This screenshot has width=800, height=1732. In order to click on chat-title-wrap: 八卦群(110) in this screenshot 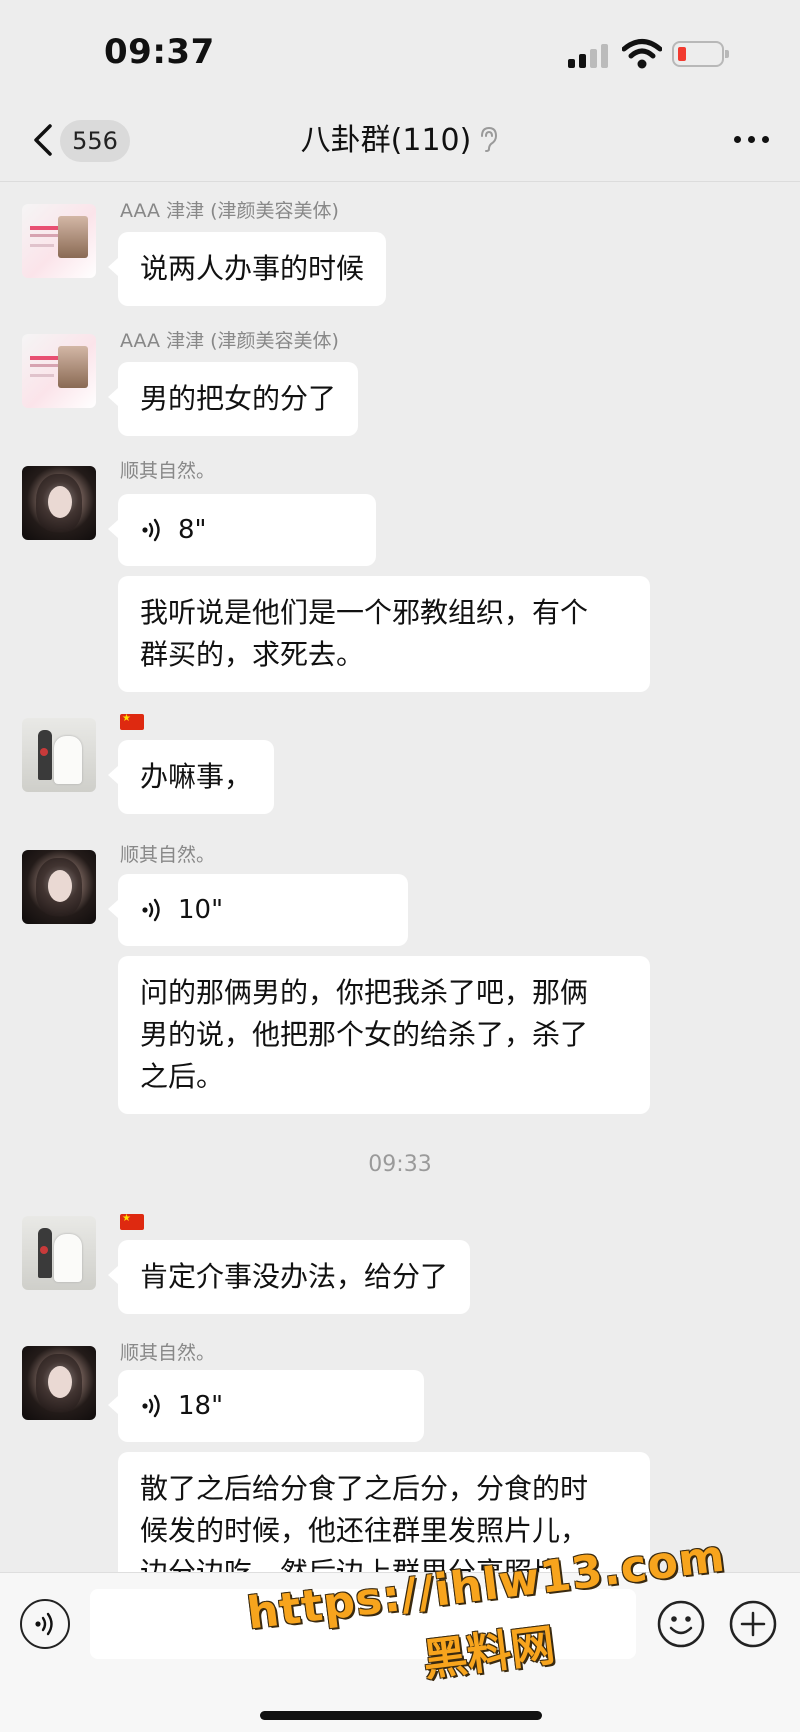, I will do `click(400, 141)`.